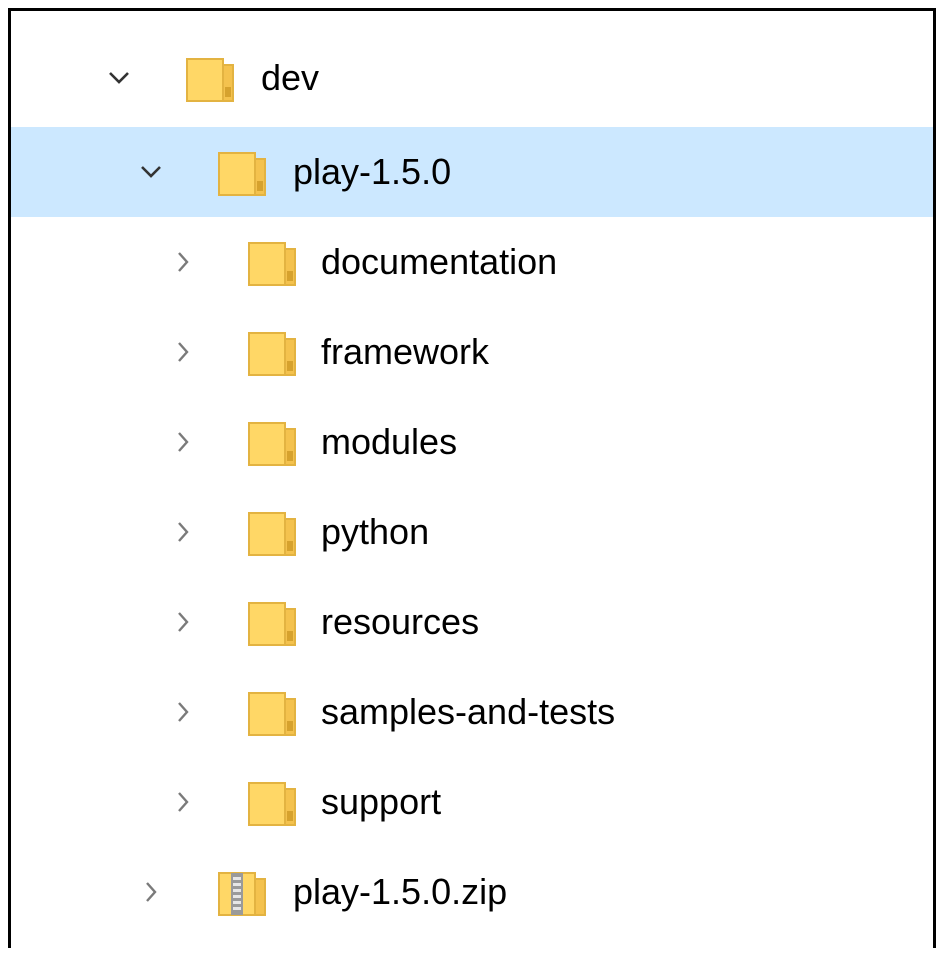 The height and width of the screenshot is (956, 944). I want to click on tree-item-documentation: documentation, so click(472, 262).